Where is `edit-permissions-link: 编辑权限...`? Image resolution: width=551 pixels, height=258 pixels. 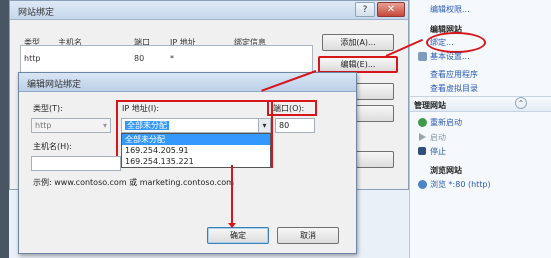 edit-permissions-link: 编辑权限... is located at coordinates (450, 9).